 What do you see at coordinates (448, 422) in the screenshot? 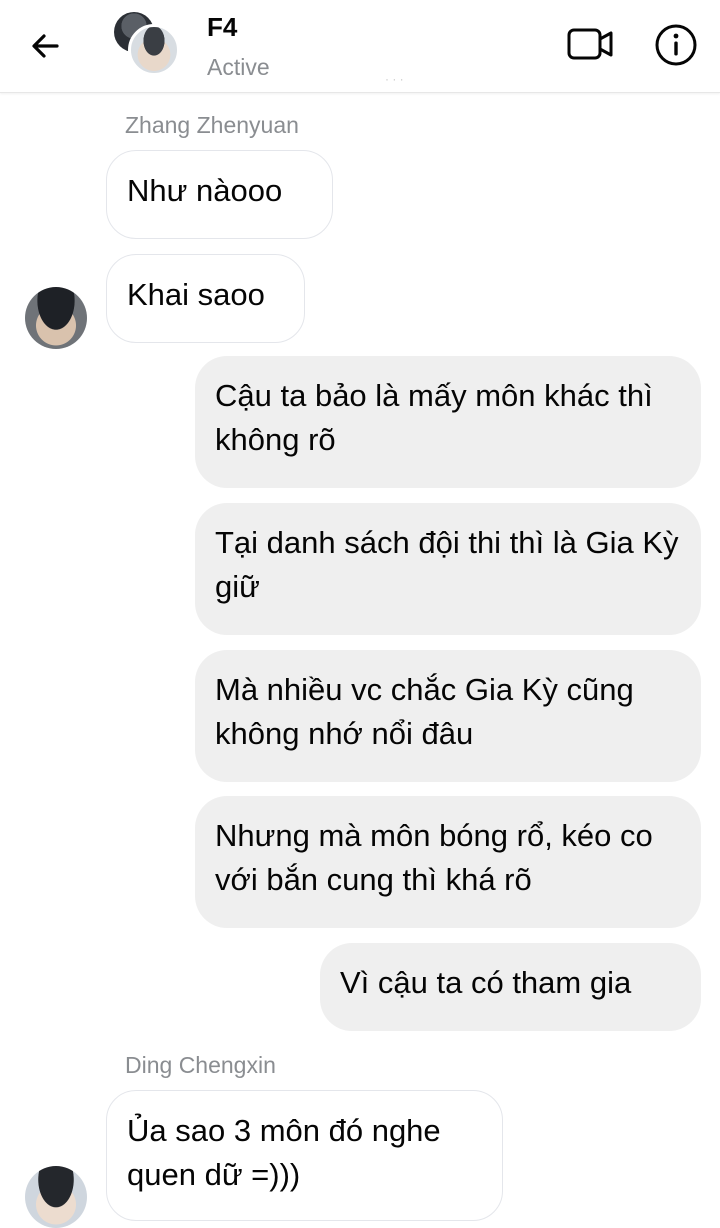
I see `message-bubble-outgoing: Cậu ta bảo là mấy môn khác thì không rõ` at bounding box center [448, 422].